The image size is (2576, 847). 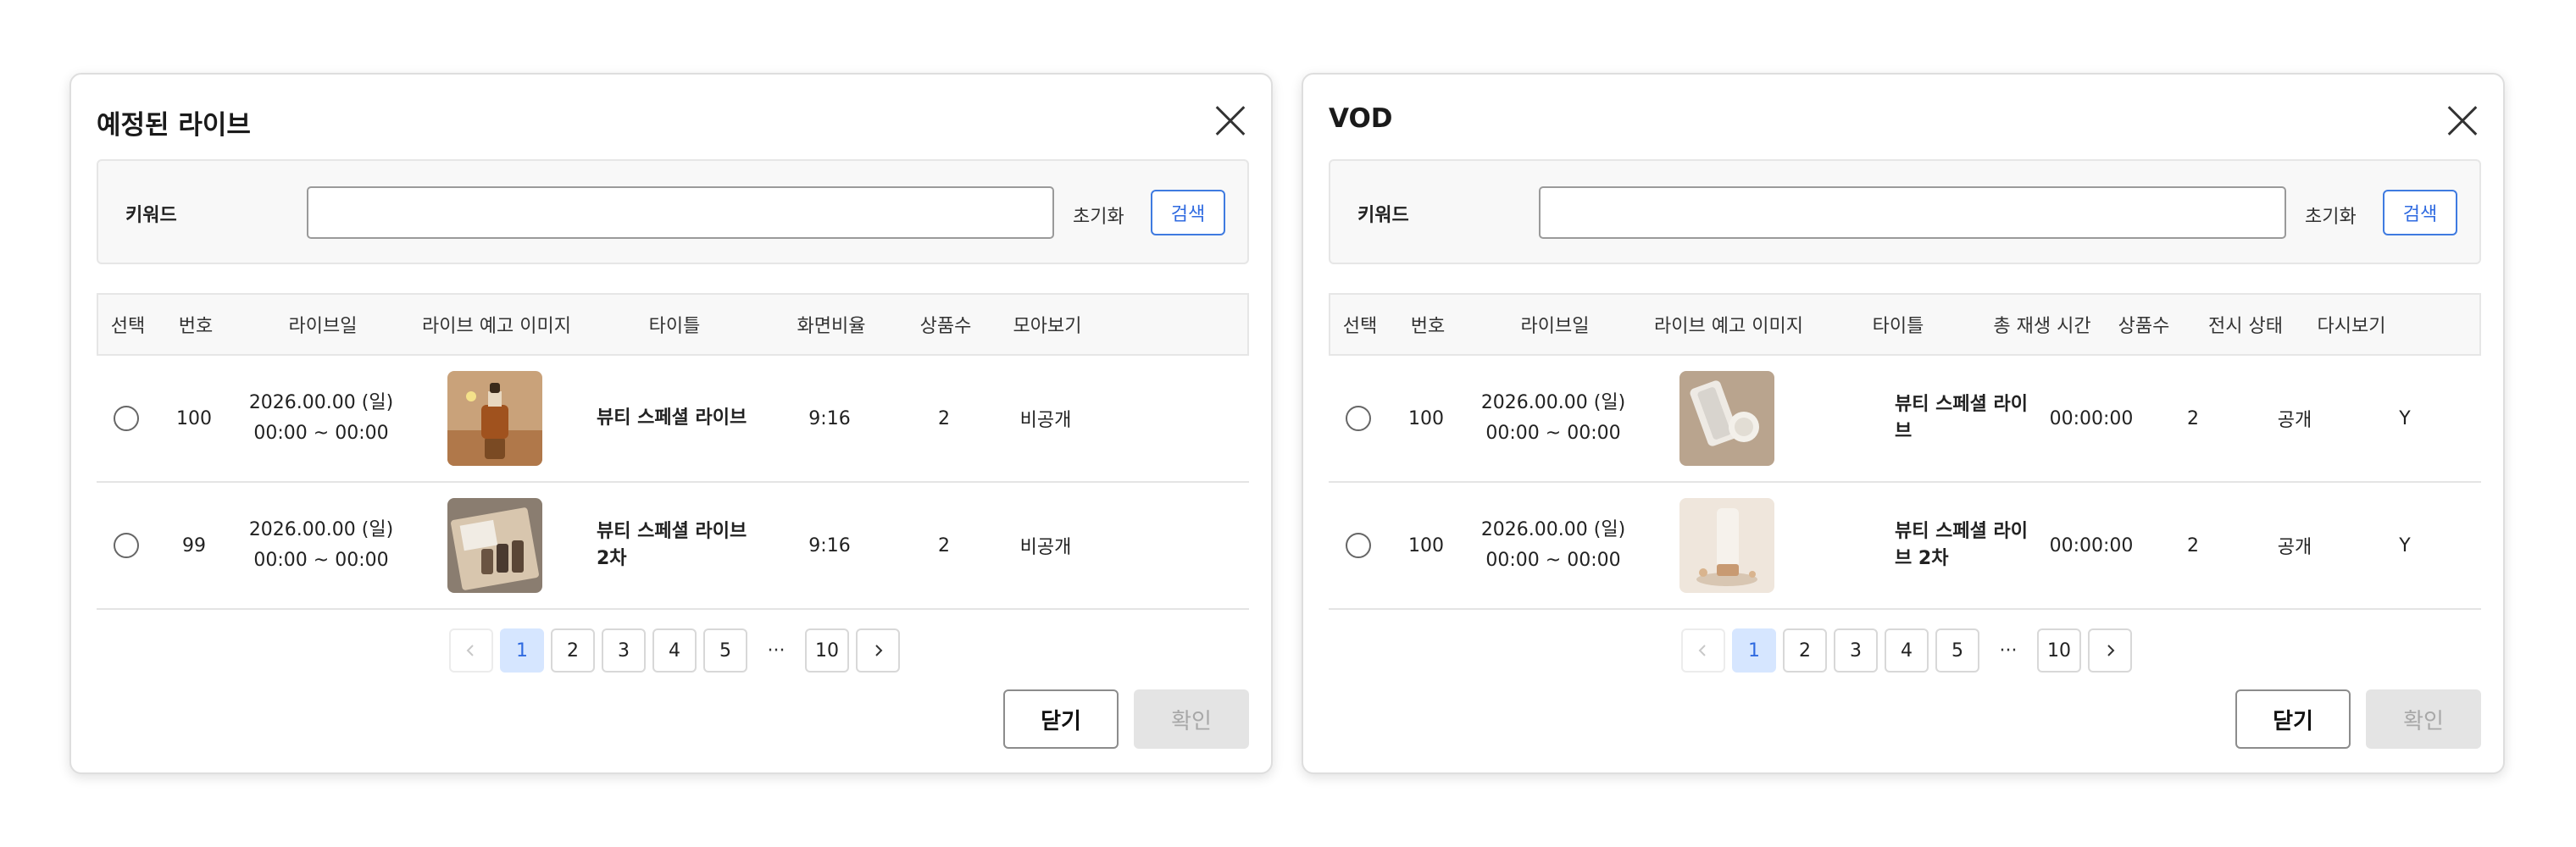 I want to click on serum-bottle-photo-thumbnail, so click(x=494, y=418).